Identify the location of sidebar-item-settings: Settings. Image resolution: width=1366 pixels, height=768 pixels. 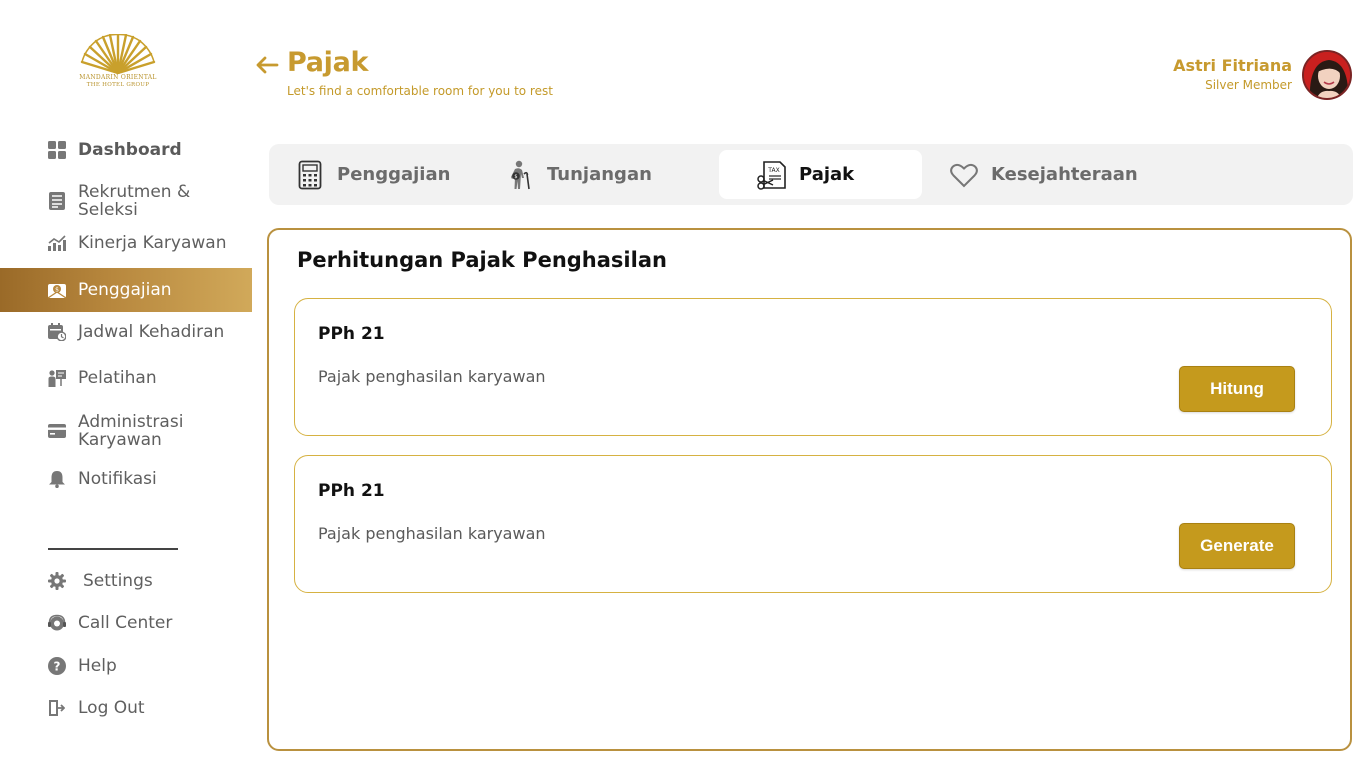
(126, 581).